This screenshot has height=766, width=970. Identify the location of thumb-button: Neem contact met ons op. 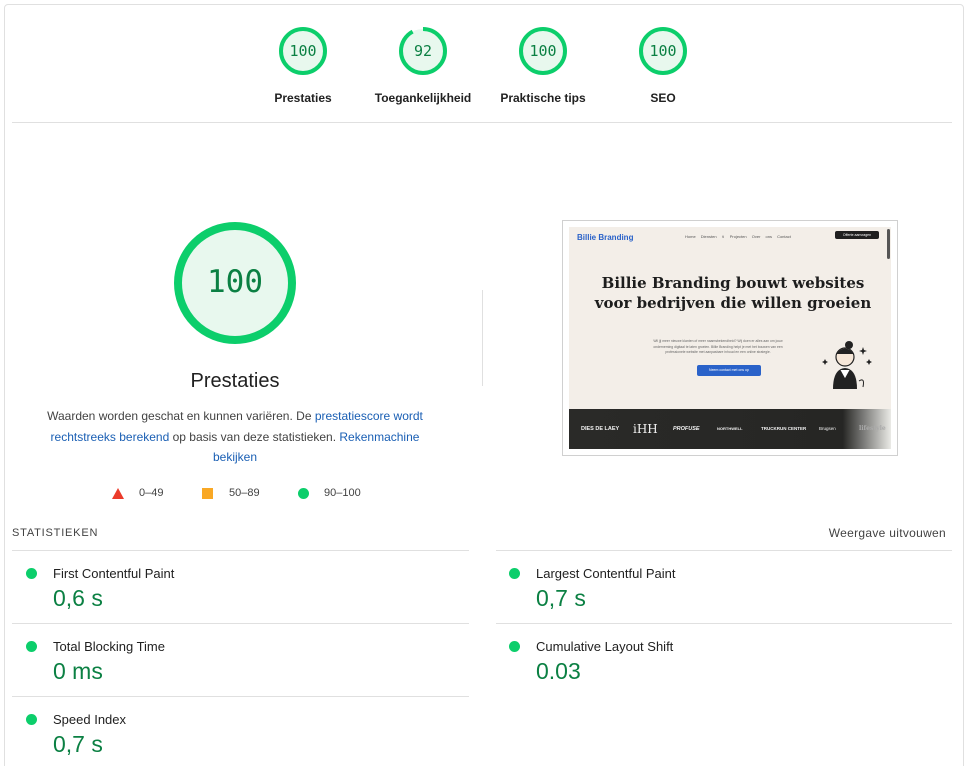
(729, 370).